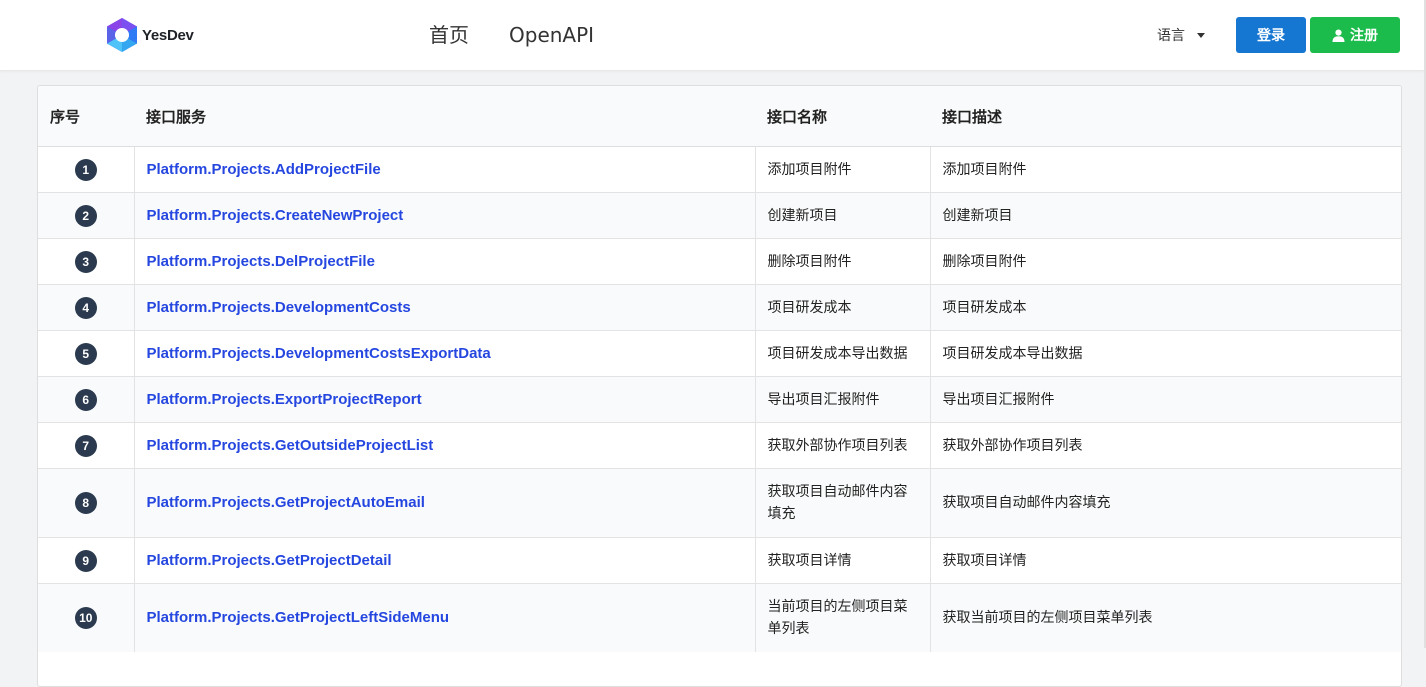  What do you see at coordinates (1165, 215) in the screenshot?
I see `api-description-cell: 创建新项目` at bounding box center [1165, 215].